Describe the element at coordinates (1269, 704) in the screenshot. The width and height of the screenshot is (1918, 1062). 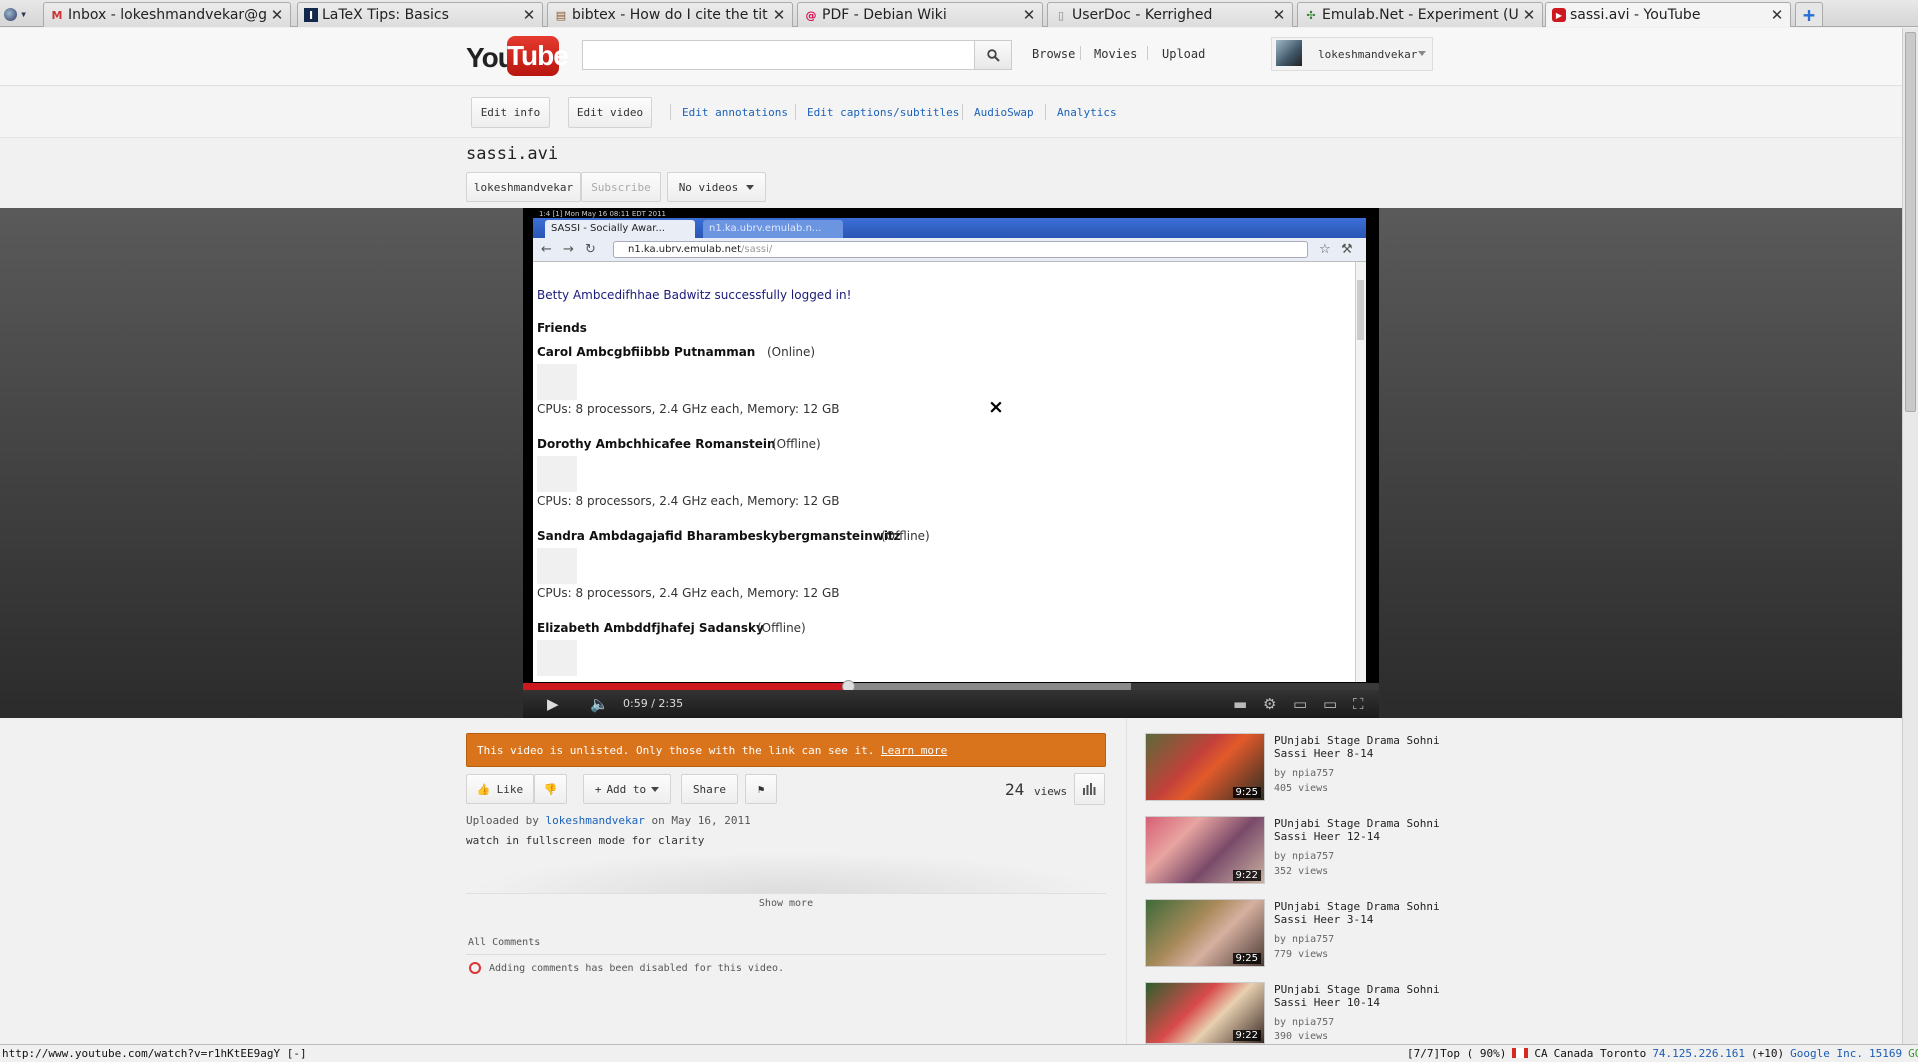
I see `gear-icon: ⚙` at that location.